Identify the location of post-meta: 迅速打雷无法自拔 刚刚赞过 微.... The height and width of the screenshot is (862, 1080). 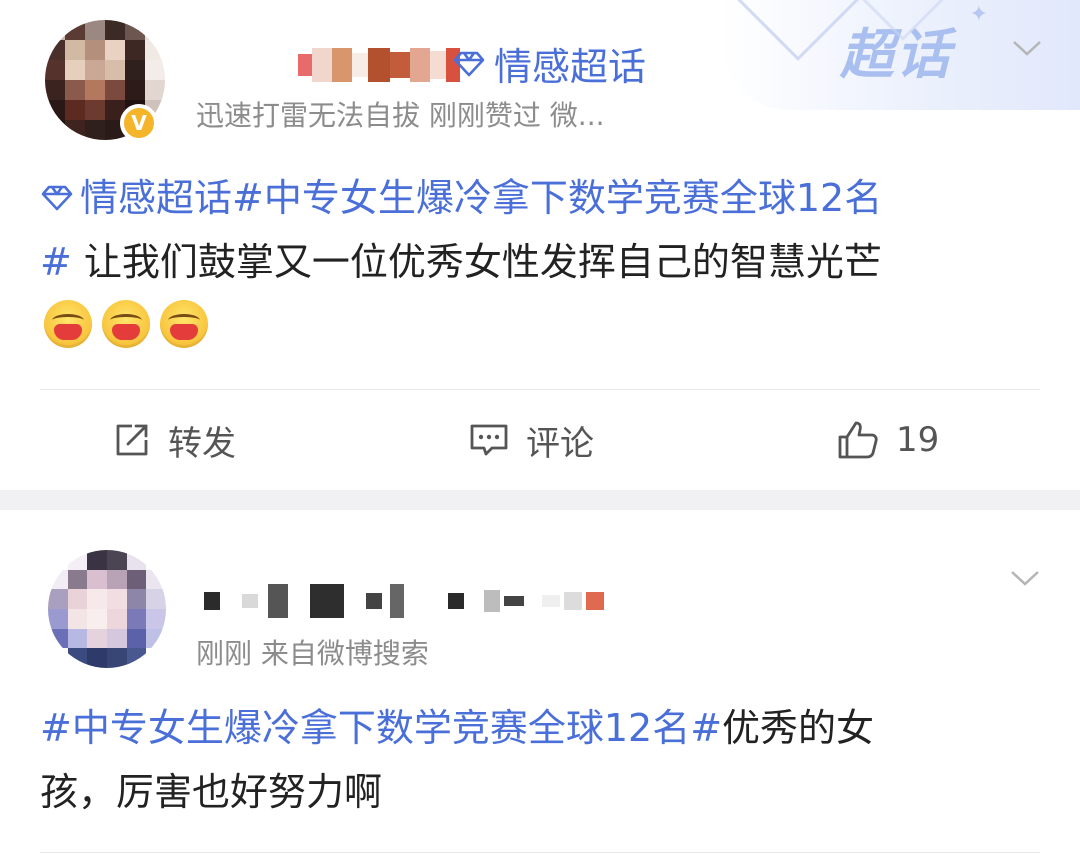
(400, 115).